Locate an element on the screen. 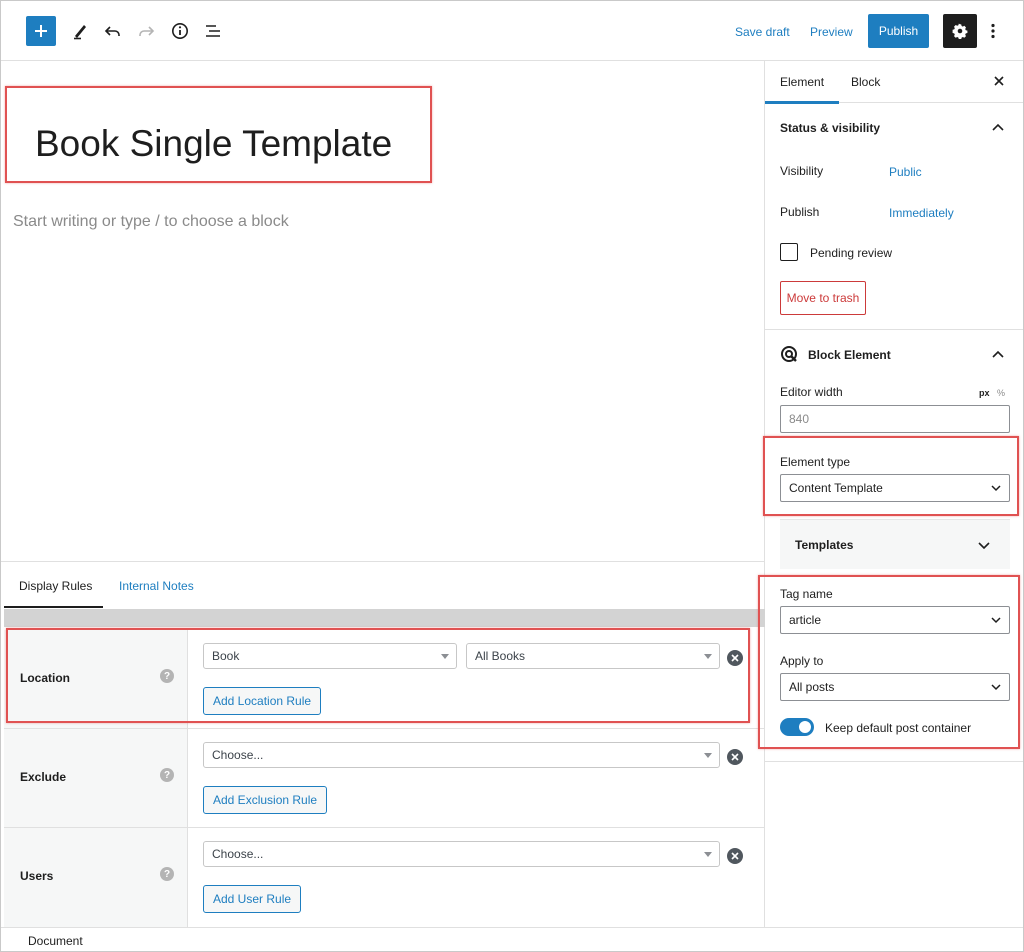  users-rule-row: Users ? Choose... Add User Rule is located at coordinates (384, 877).